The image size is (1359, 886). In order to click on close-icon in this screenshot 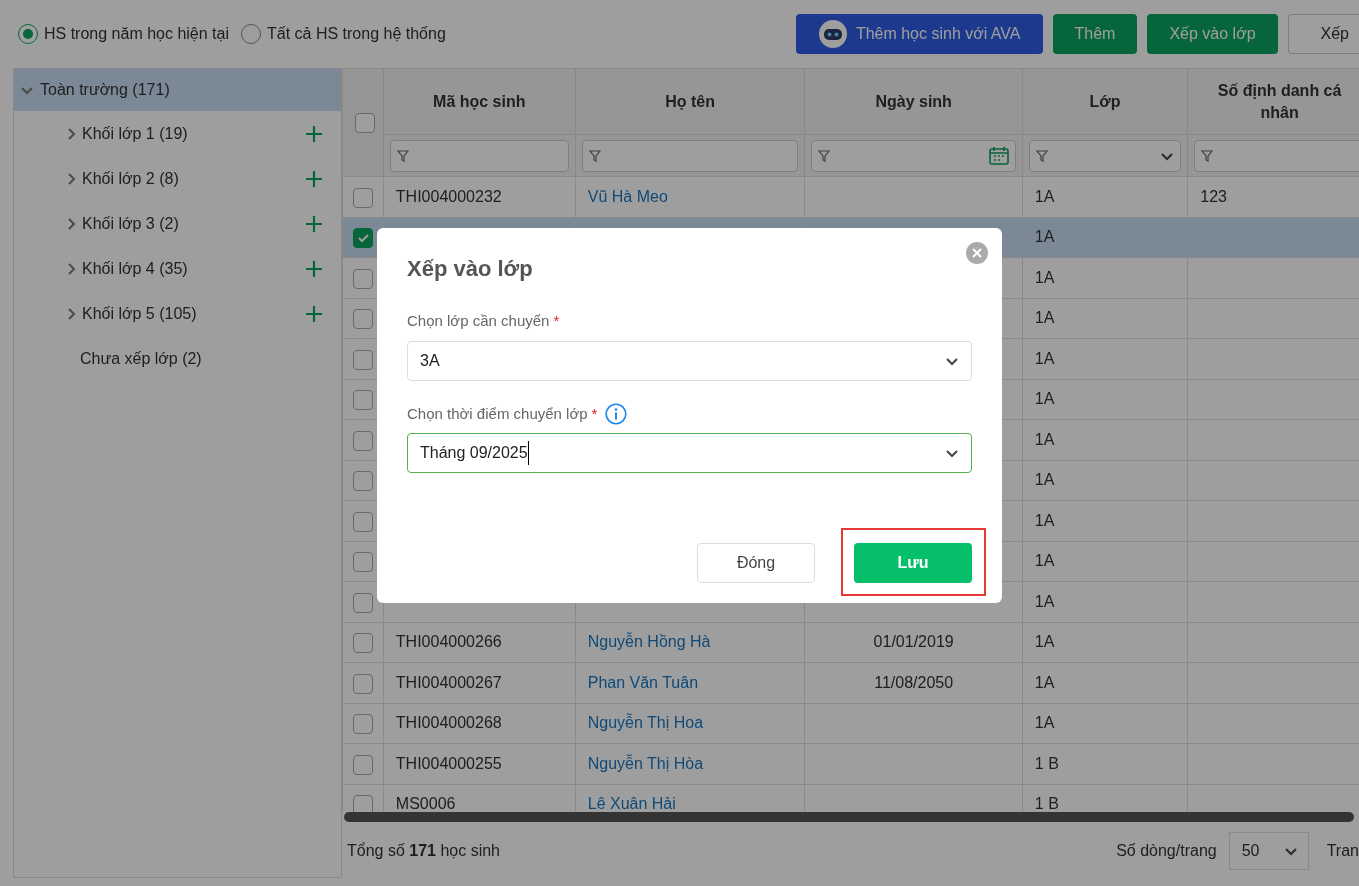, I will do `click(977, 253)`.